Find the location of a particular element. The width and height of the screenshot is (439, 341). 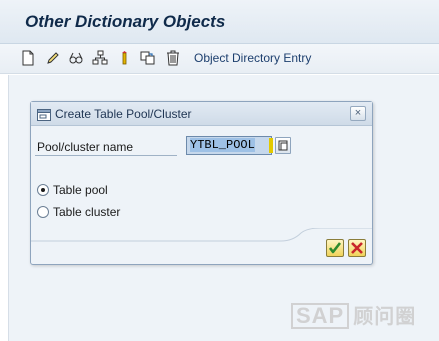

pool-cluster-name-value: YTBL_POOL is located at coordinates (222, 145).